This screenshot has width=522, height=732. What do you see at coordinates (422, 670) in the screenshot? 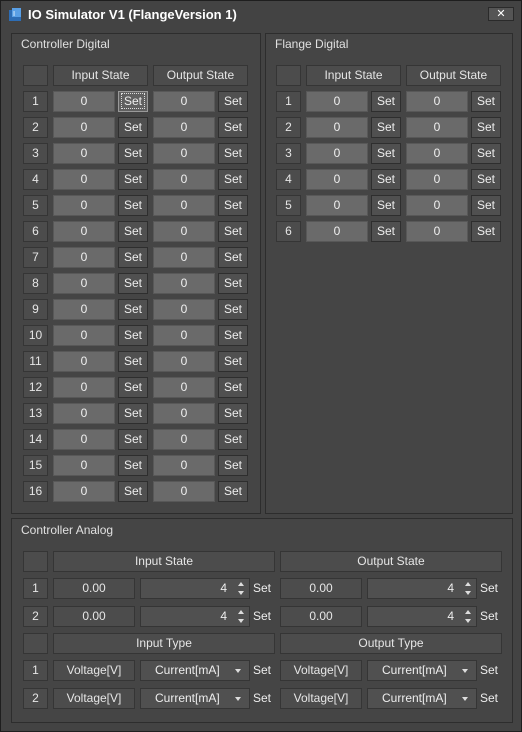
I see `analog-output-type-dropdown: Current[mA]` at bounding box center [422, 670].